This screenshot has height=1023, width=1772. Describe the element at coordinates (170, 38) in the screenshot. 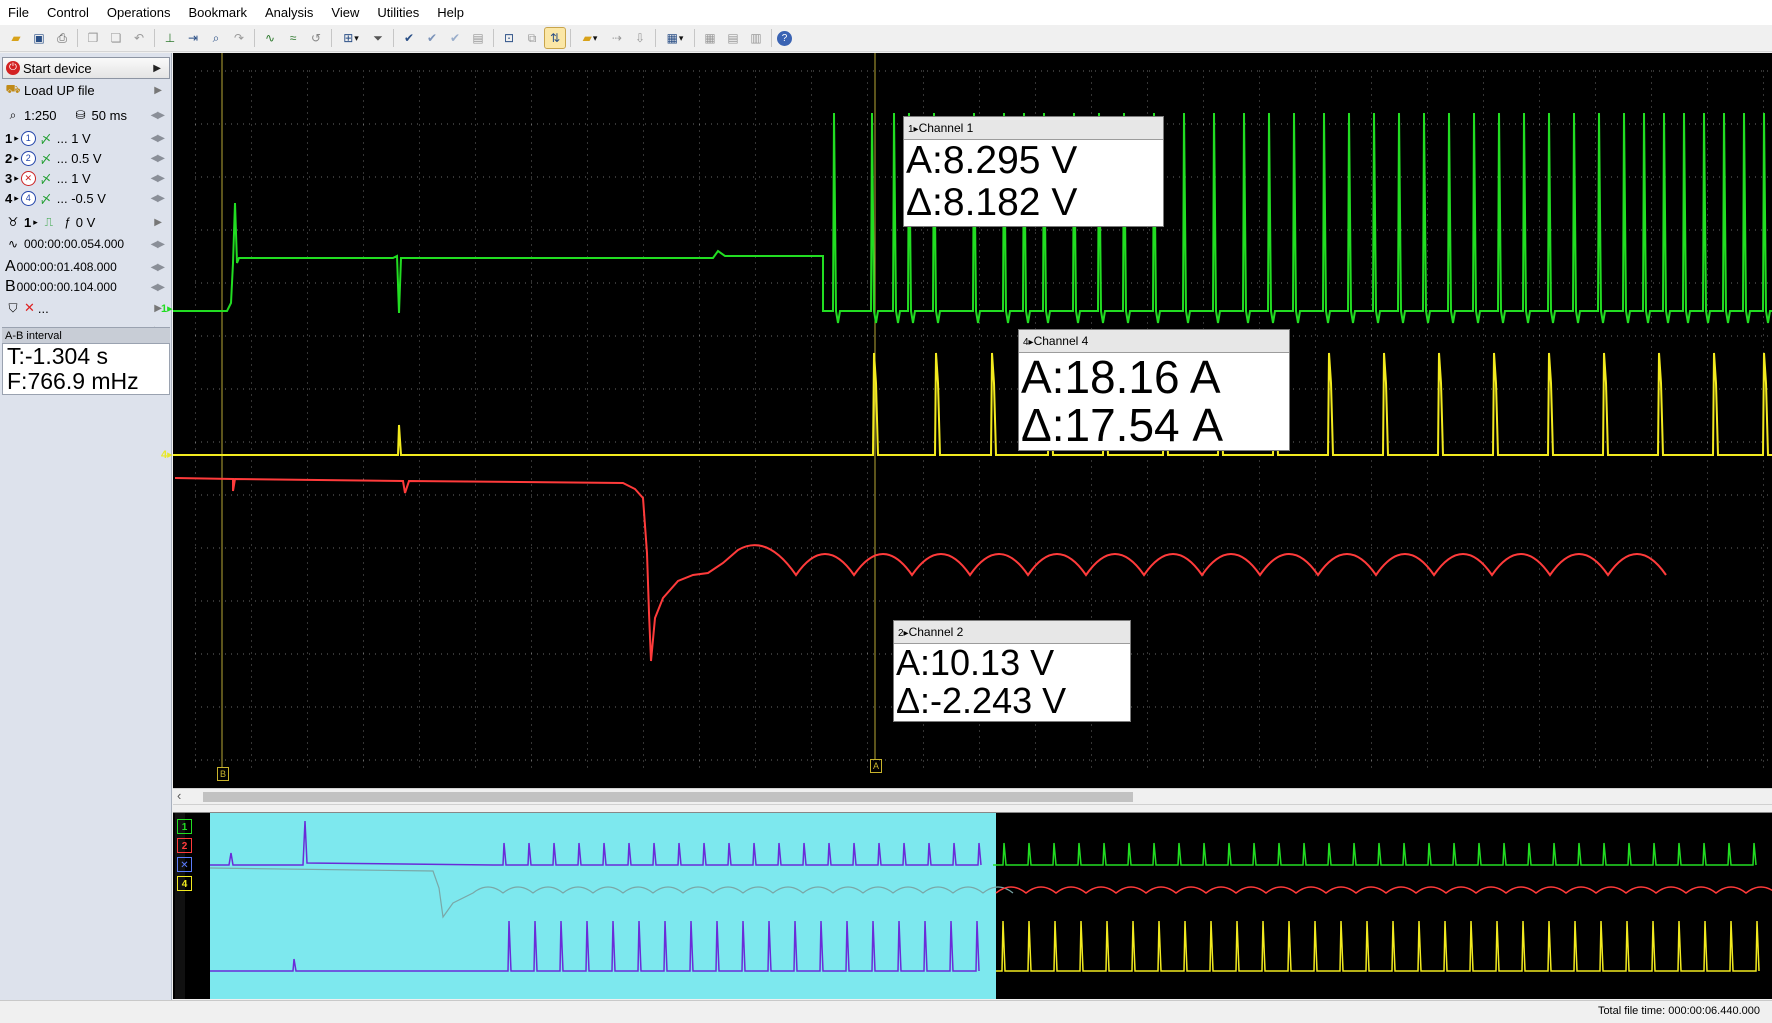

I see `cursor-icon: ⊥` at that location.